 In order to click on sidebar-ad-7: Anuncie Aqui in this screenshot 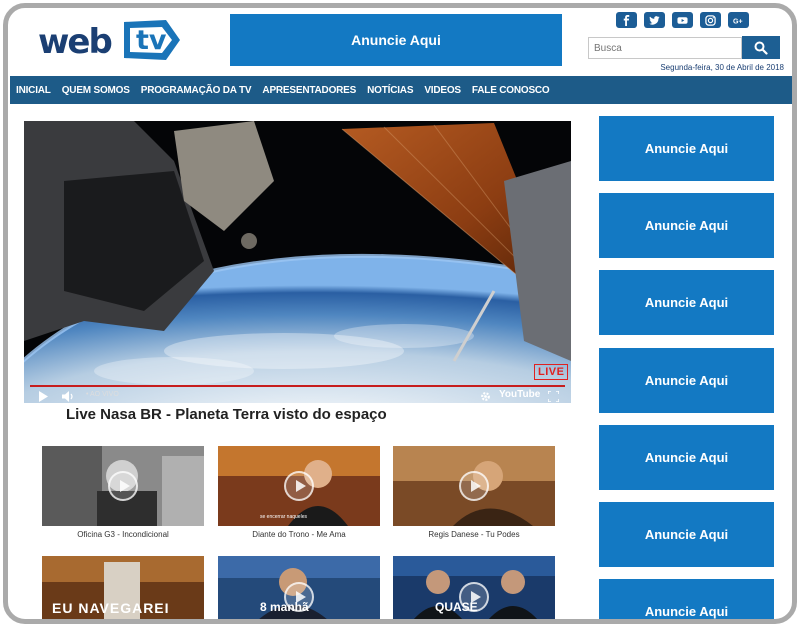, I will do `click(686, 599)`.